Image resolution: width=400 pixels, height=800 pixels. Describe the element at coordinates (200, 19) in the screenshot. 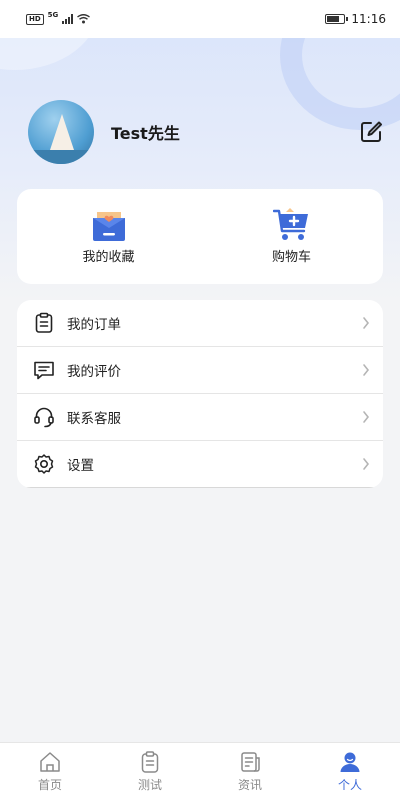

I see `status-bar: HD 5G 11:16` at that location.